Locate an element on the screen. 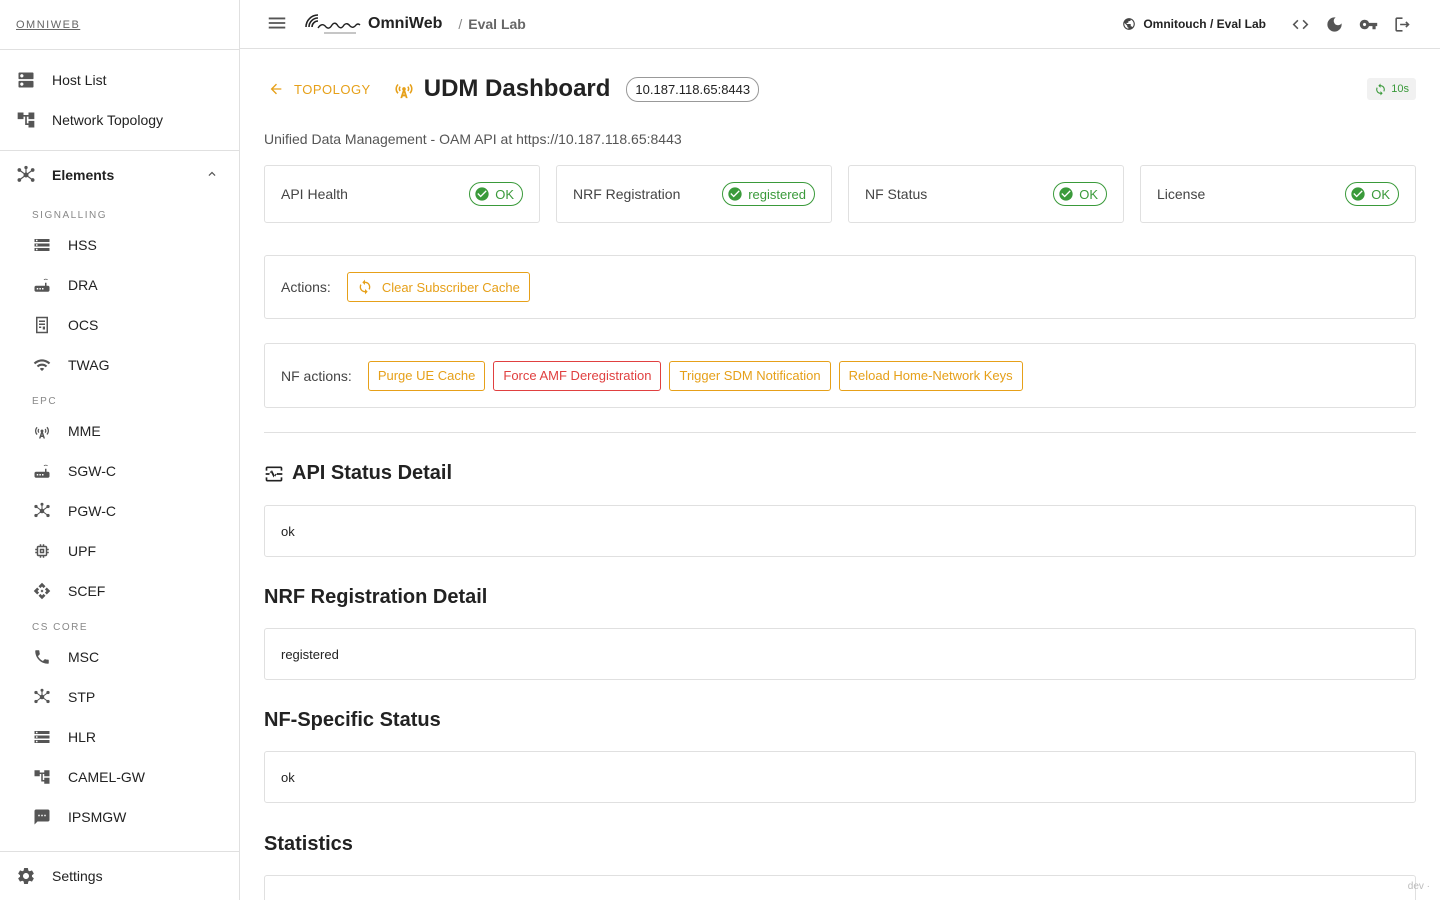  sidebar-item-ipsmgw: IPSMGW is located at coordinates (119, 817).